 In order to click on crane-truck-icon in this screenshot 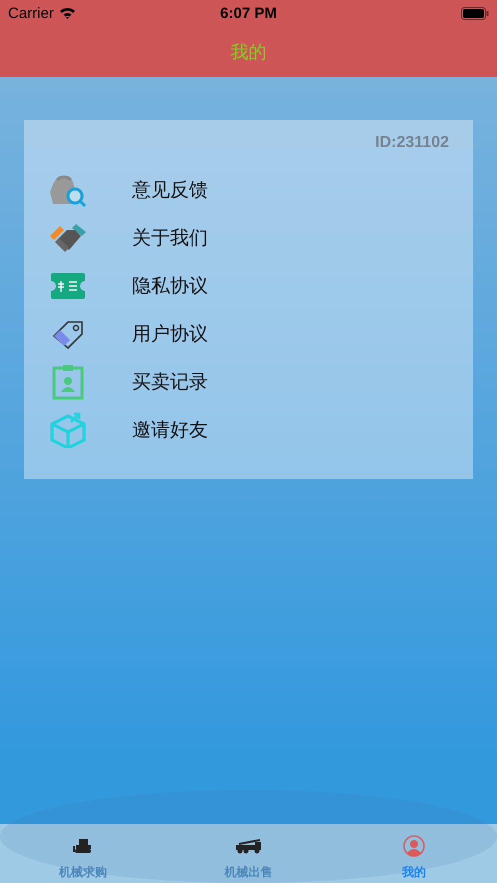, I will do `click(249, 846)`.